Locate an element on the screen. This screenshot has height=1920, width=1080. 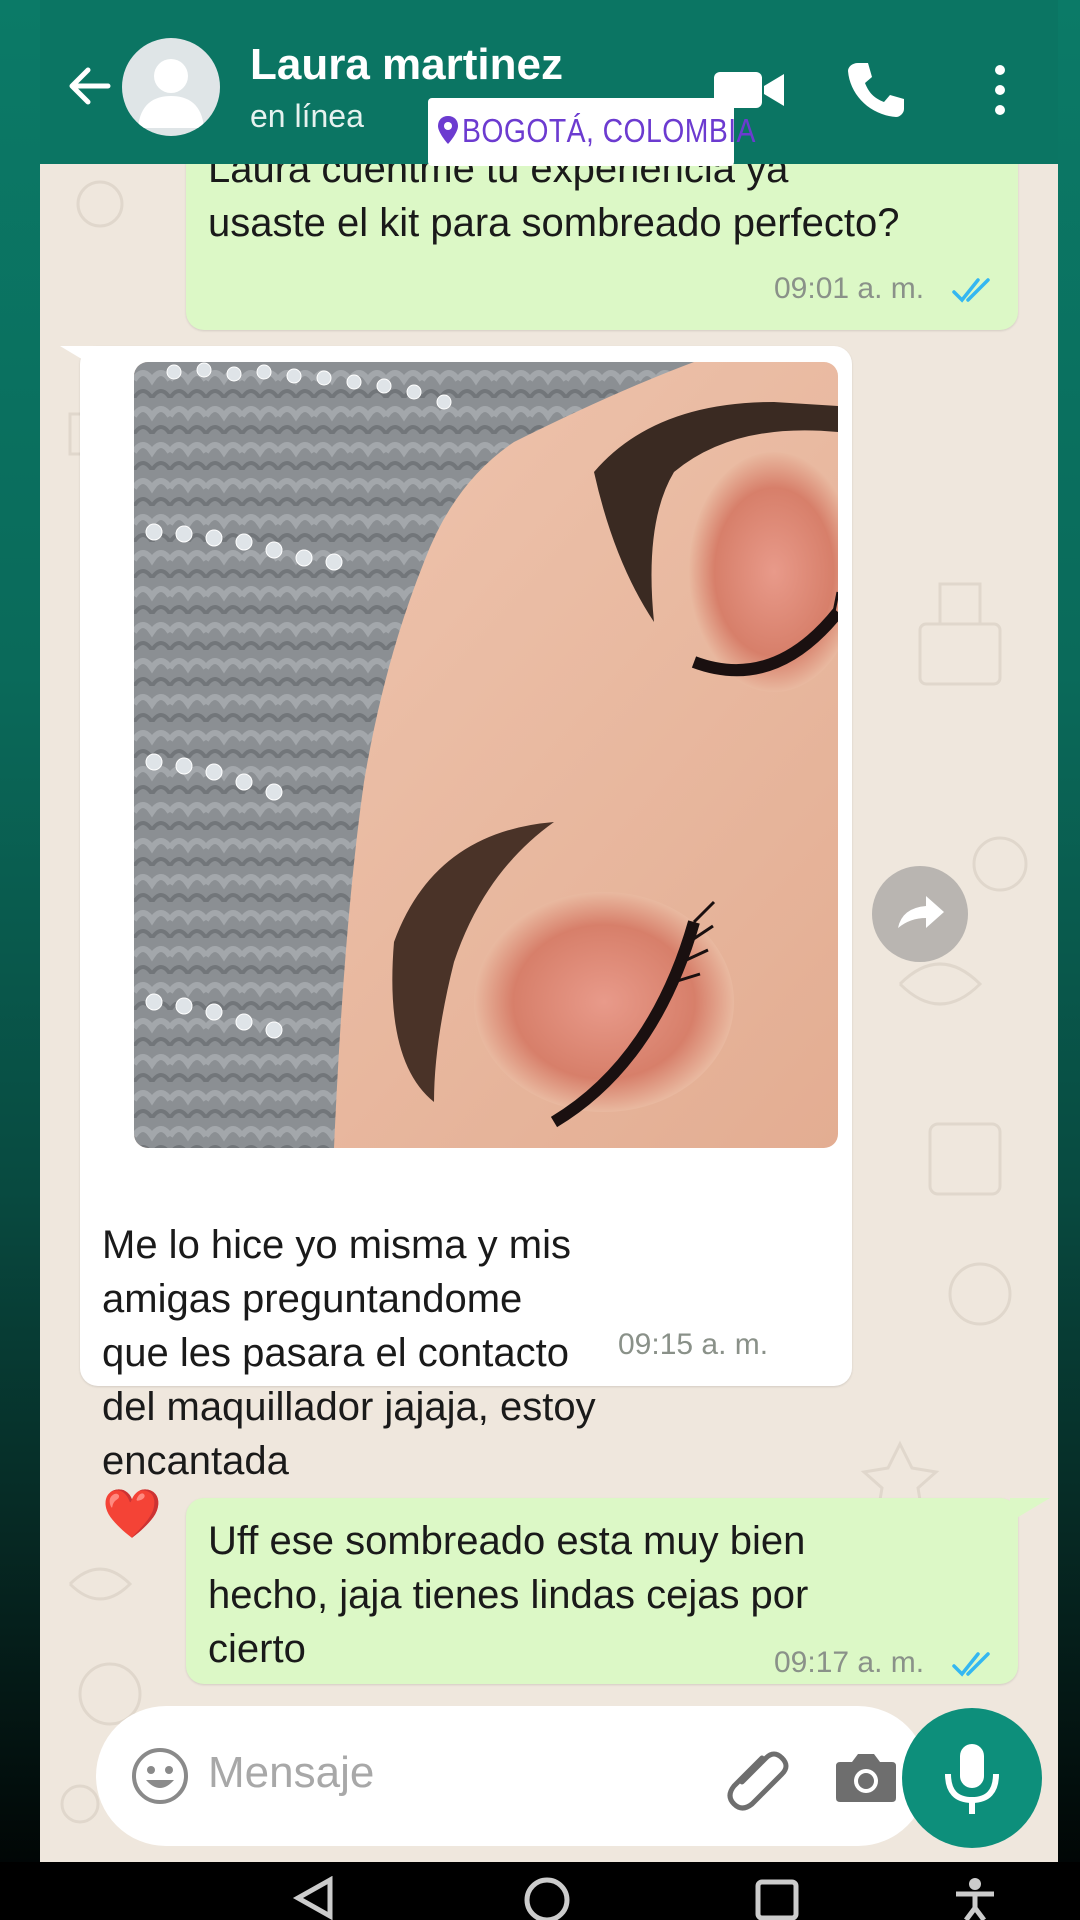
attach-icon is located at coordinates (757, 1777).